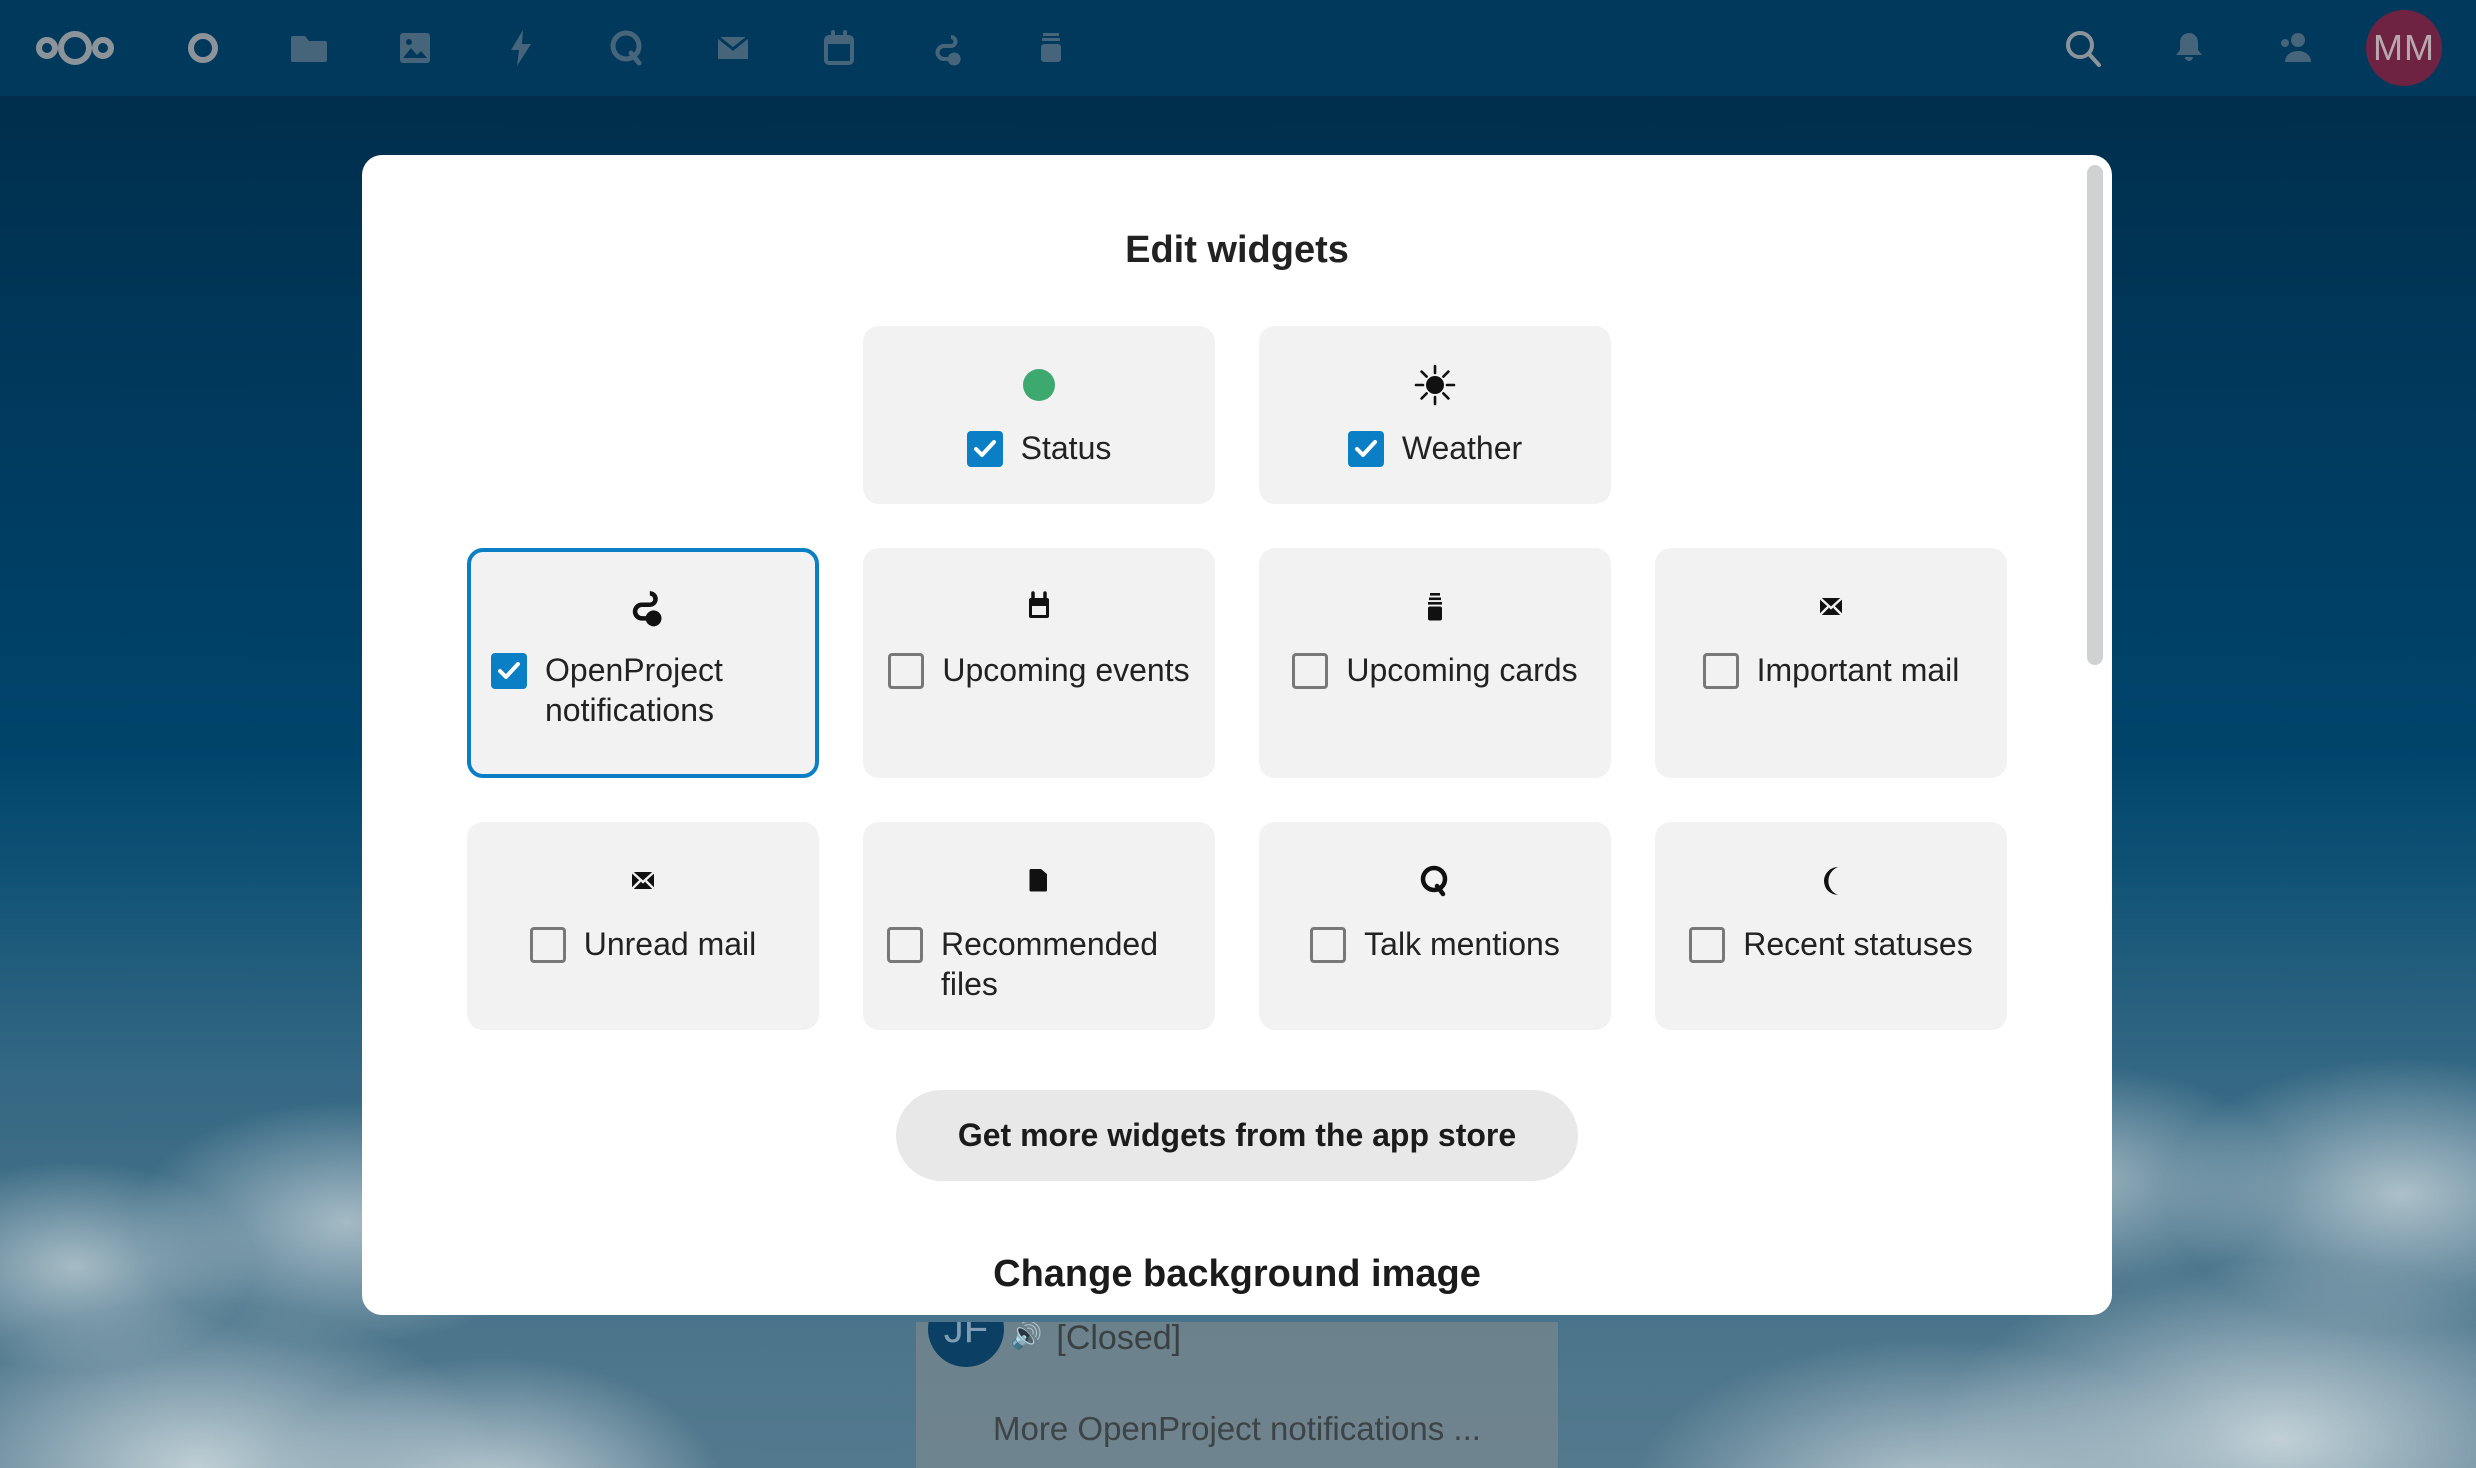 The height and width of the screenshot is (1468, 2476). I want to click on nav-left-group, so click(552, 48).